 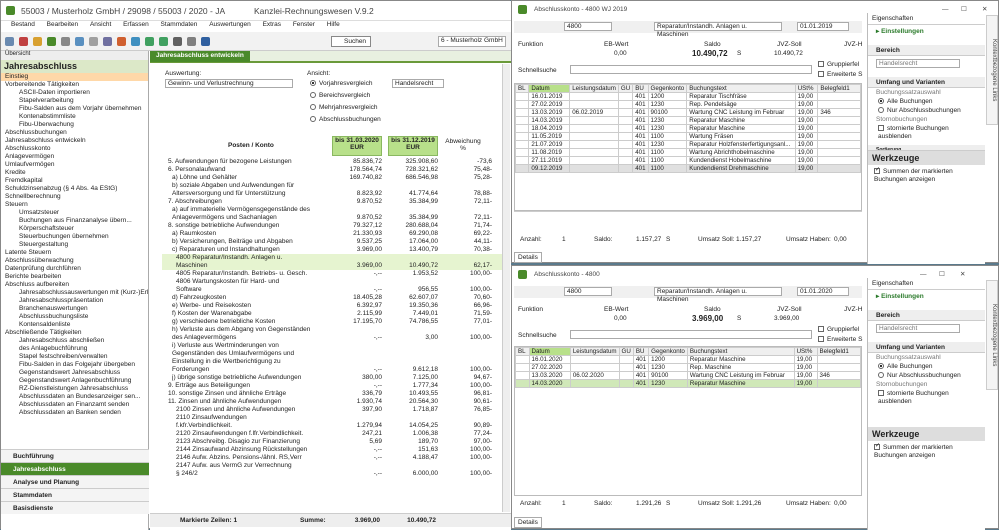 What do you see at coordinates (74, 269) in the screenshot?
I see `sidebar-tree-item: Datenprüfung durchführen` at bounding box center [74, 269].